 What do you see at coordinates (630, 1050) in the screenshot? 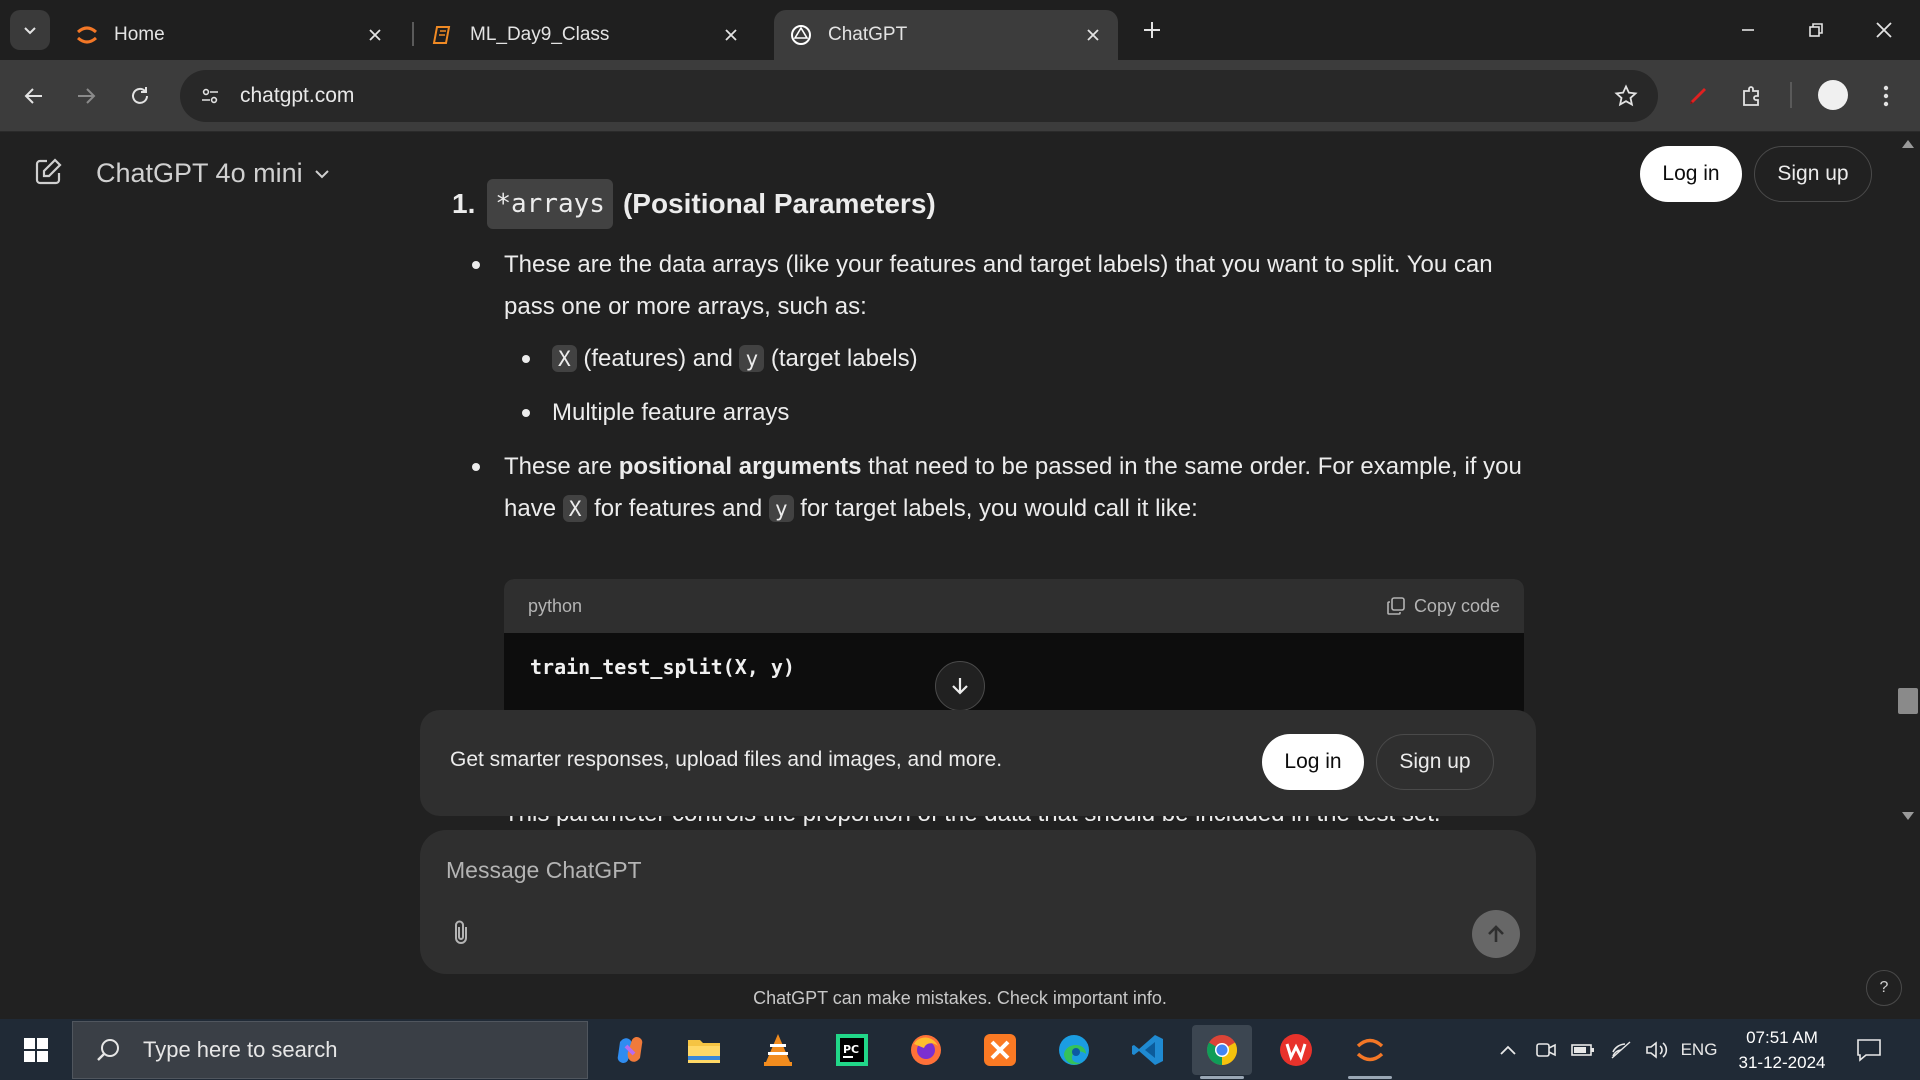
I see `copilot-icon` at bounding box center [630, 1050].